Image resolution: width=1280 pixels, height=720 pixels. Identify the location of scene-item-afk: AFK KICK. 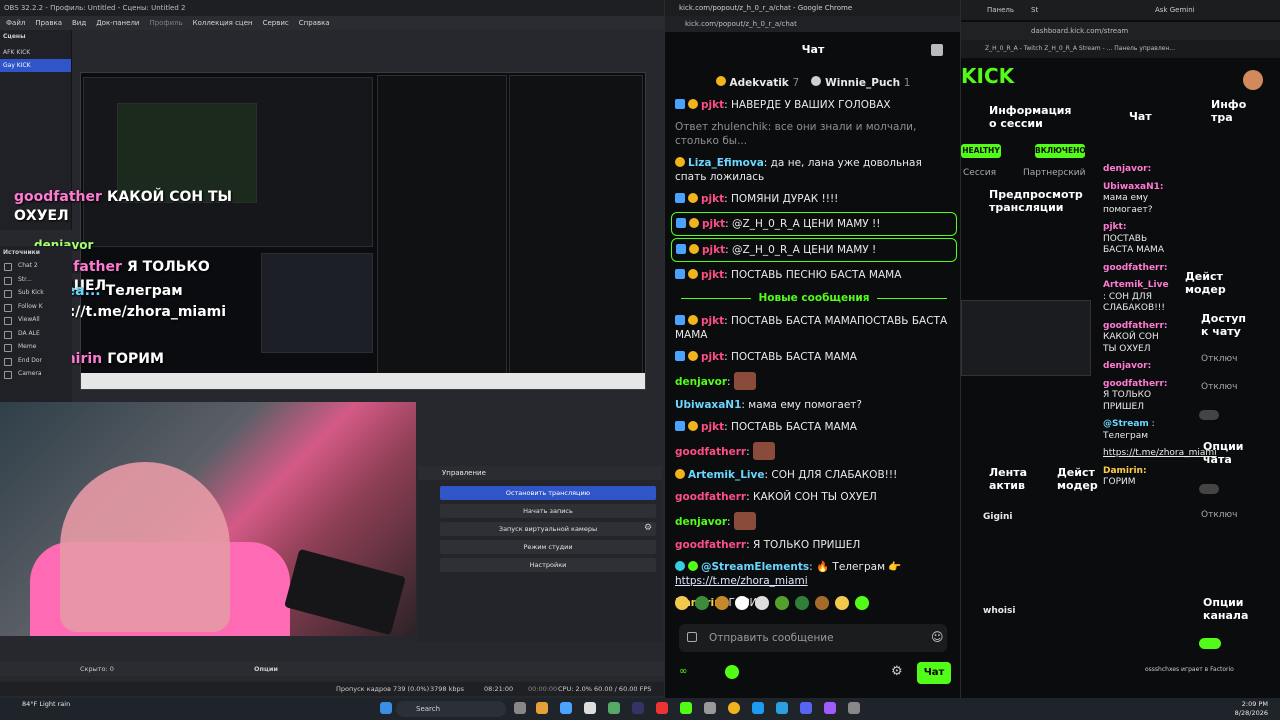
(35, 52).